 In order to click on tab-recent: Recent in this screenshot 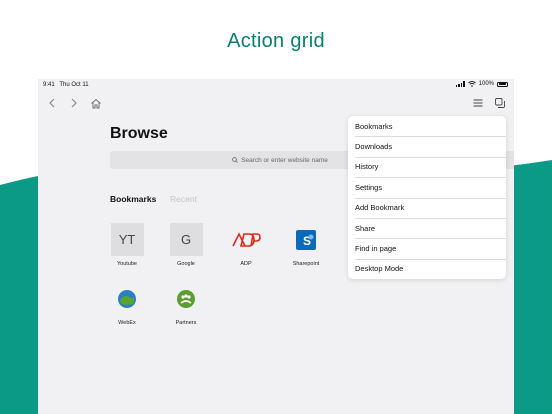, I will do `click(183, 199)`.